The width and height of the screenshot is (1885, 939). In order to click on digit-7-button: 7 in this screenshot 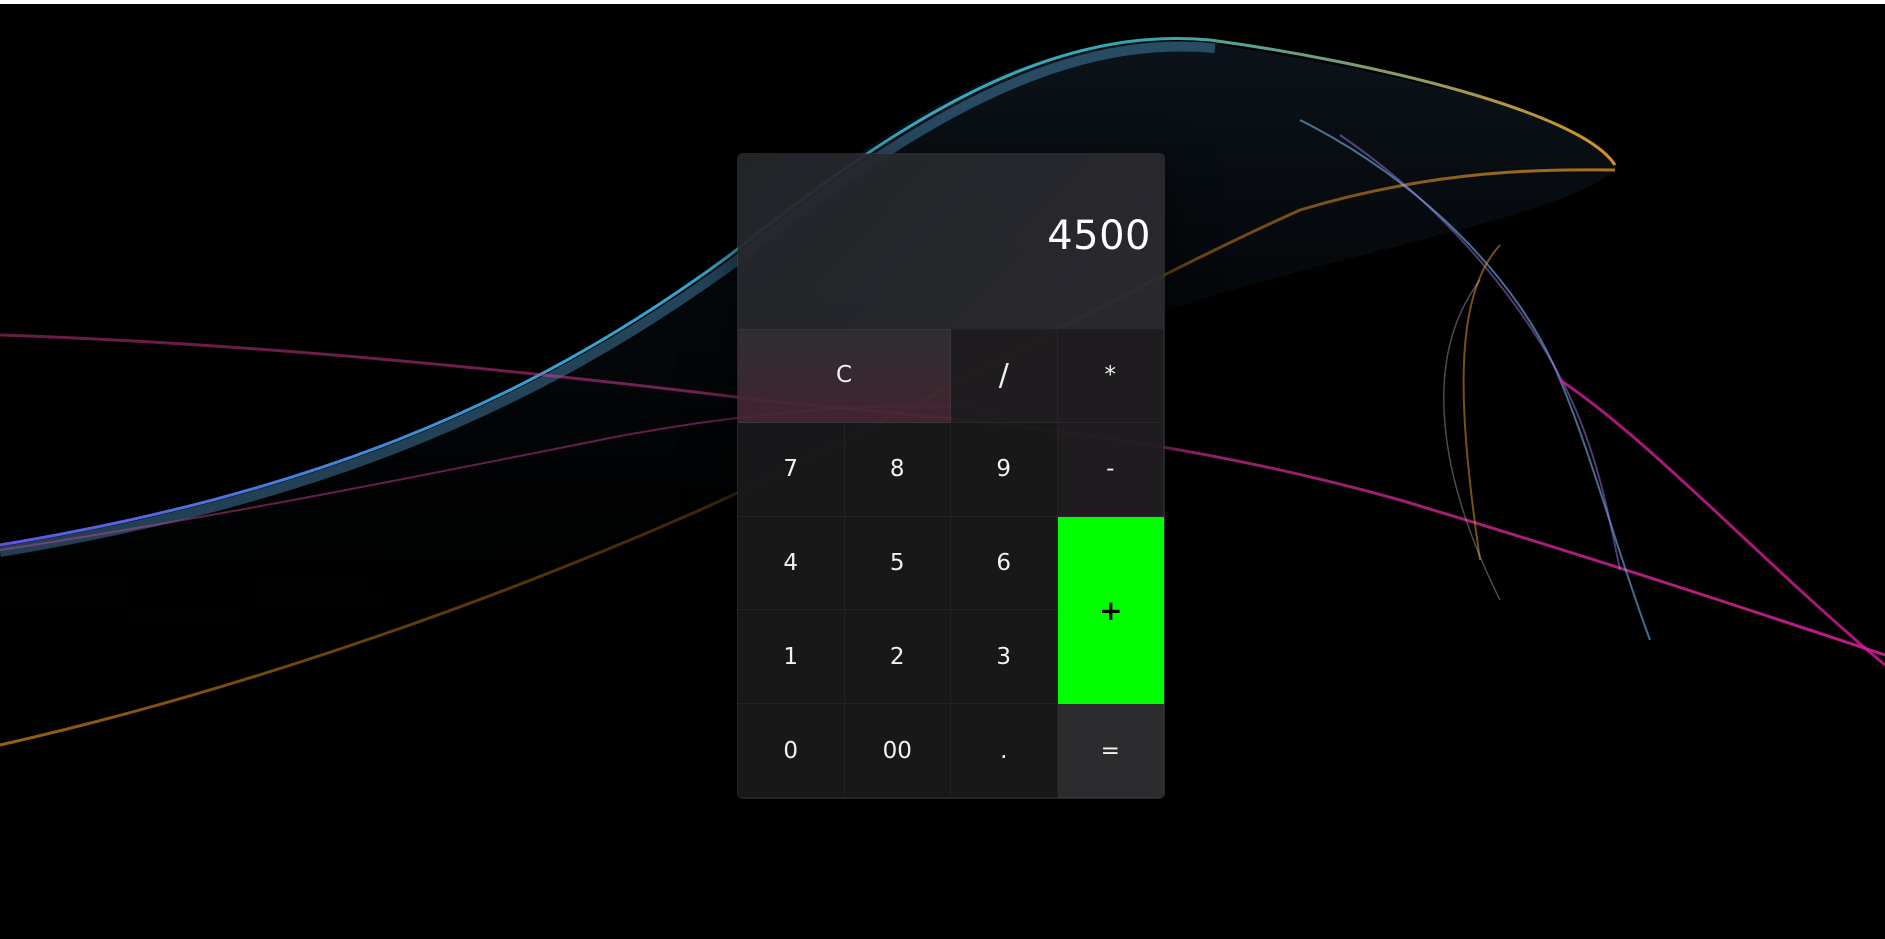, I will do `click(791, 469)`.